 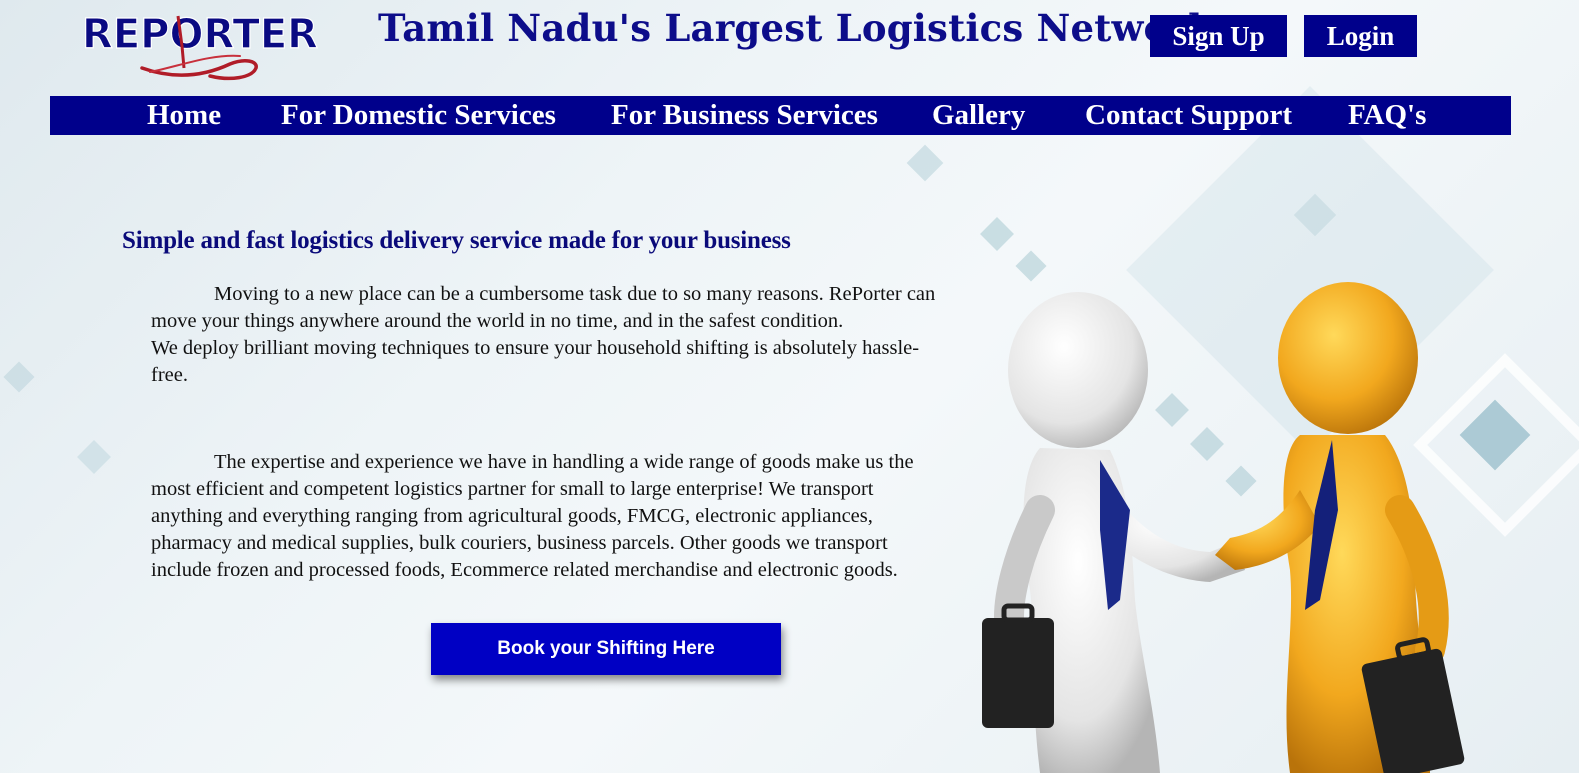 I want to click on nav-business-services: For Business Services, so click(x=744, y=115).